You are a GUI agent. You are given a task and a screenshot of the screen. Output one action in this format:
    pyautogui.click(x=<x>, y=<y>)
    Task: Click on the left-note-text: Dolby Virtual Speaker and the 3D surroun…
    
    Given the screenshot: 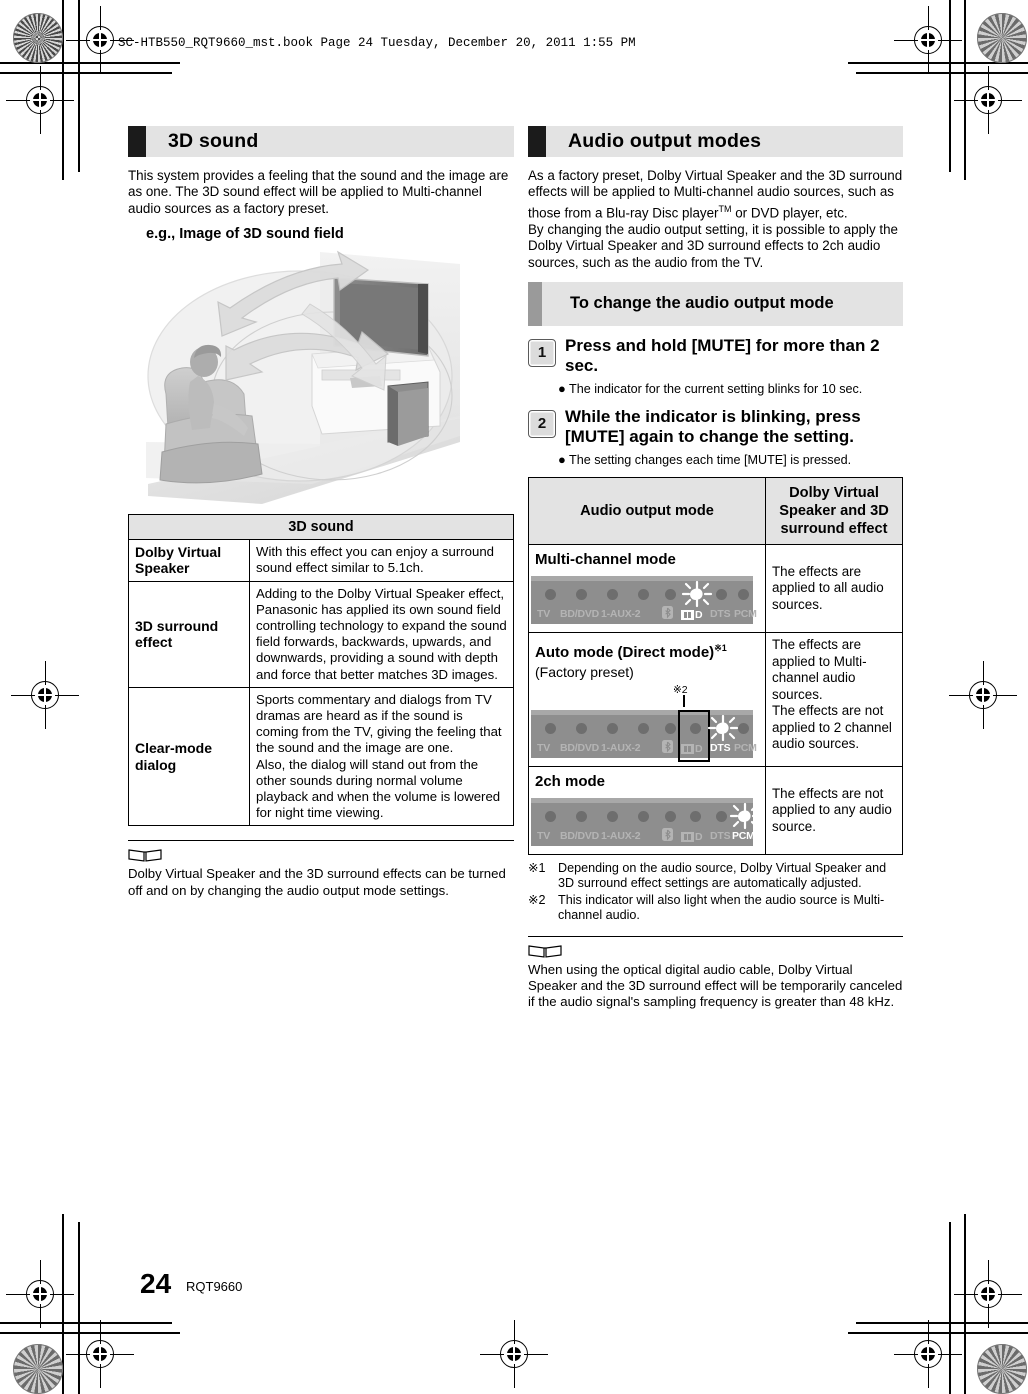 What is the action you would take?
    pyautogui.click(x=317, y=882)
    